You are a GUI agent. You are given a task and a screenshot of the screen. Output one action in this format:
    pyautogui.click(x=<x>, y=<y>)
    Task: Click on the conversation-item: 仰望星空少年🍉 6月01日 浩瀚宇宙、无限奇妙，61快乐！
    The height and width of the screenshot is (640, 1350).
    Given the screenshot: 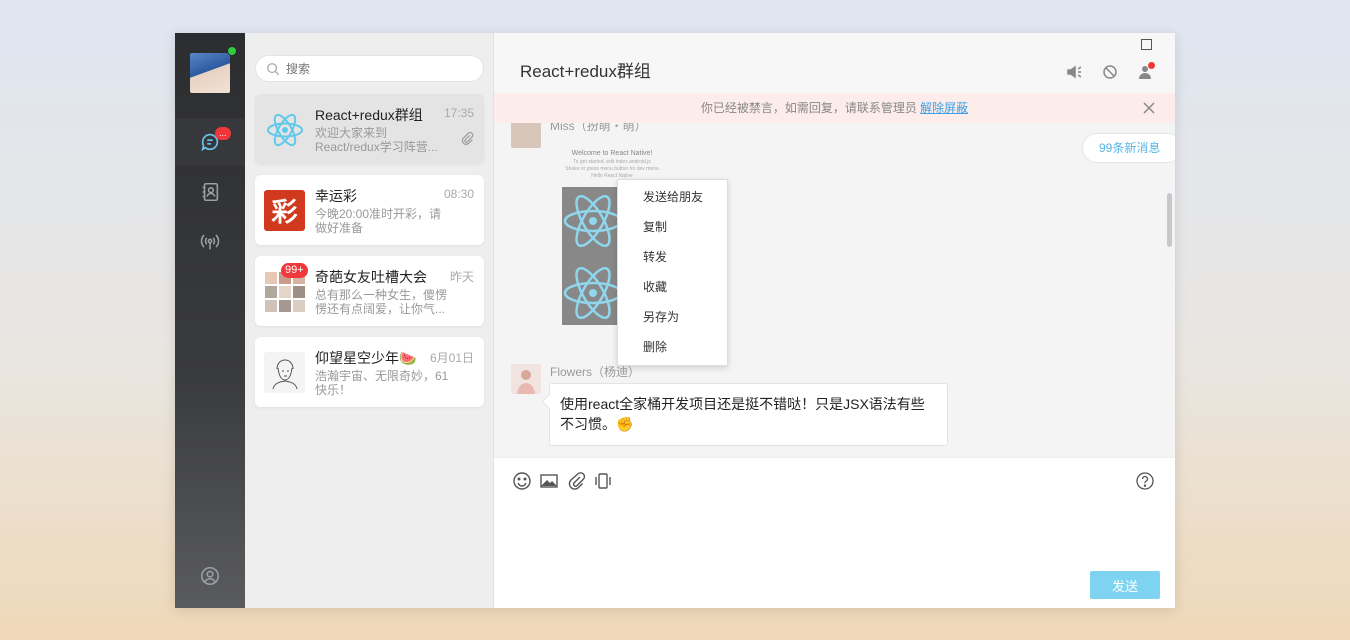 What is the action you would take?
    pyautogui.click(x=369, y=372)
    